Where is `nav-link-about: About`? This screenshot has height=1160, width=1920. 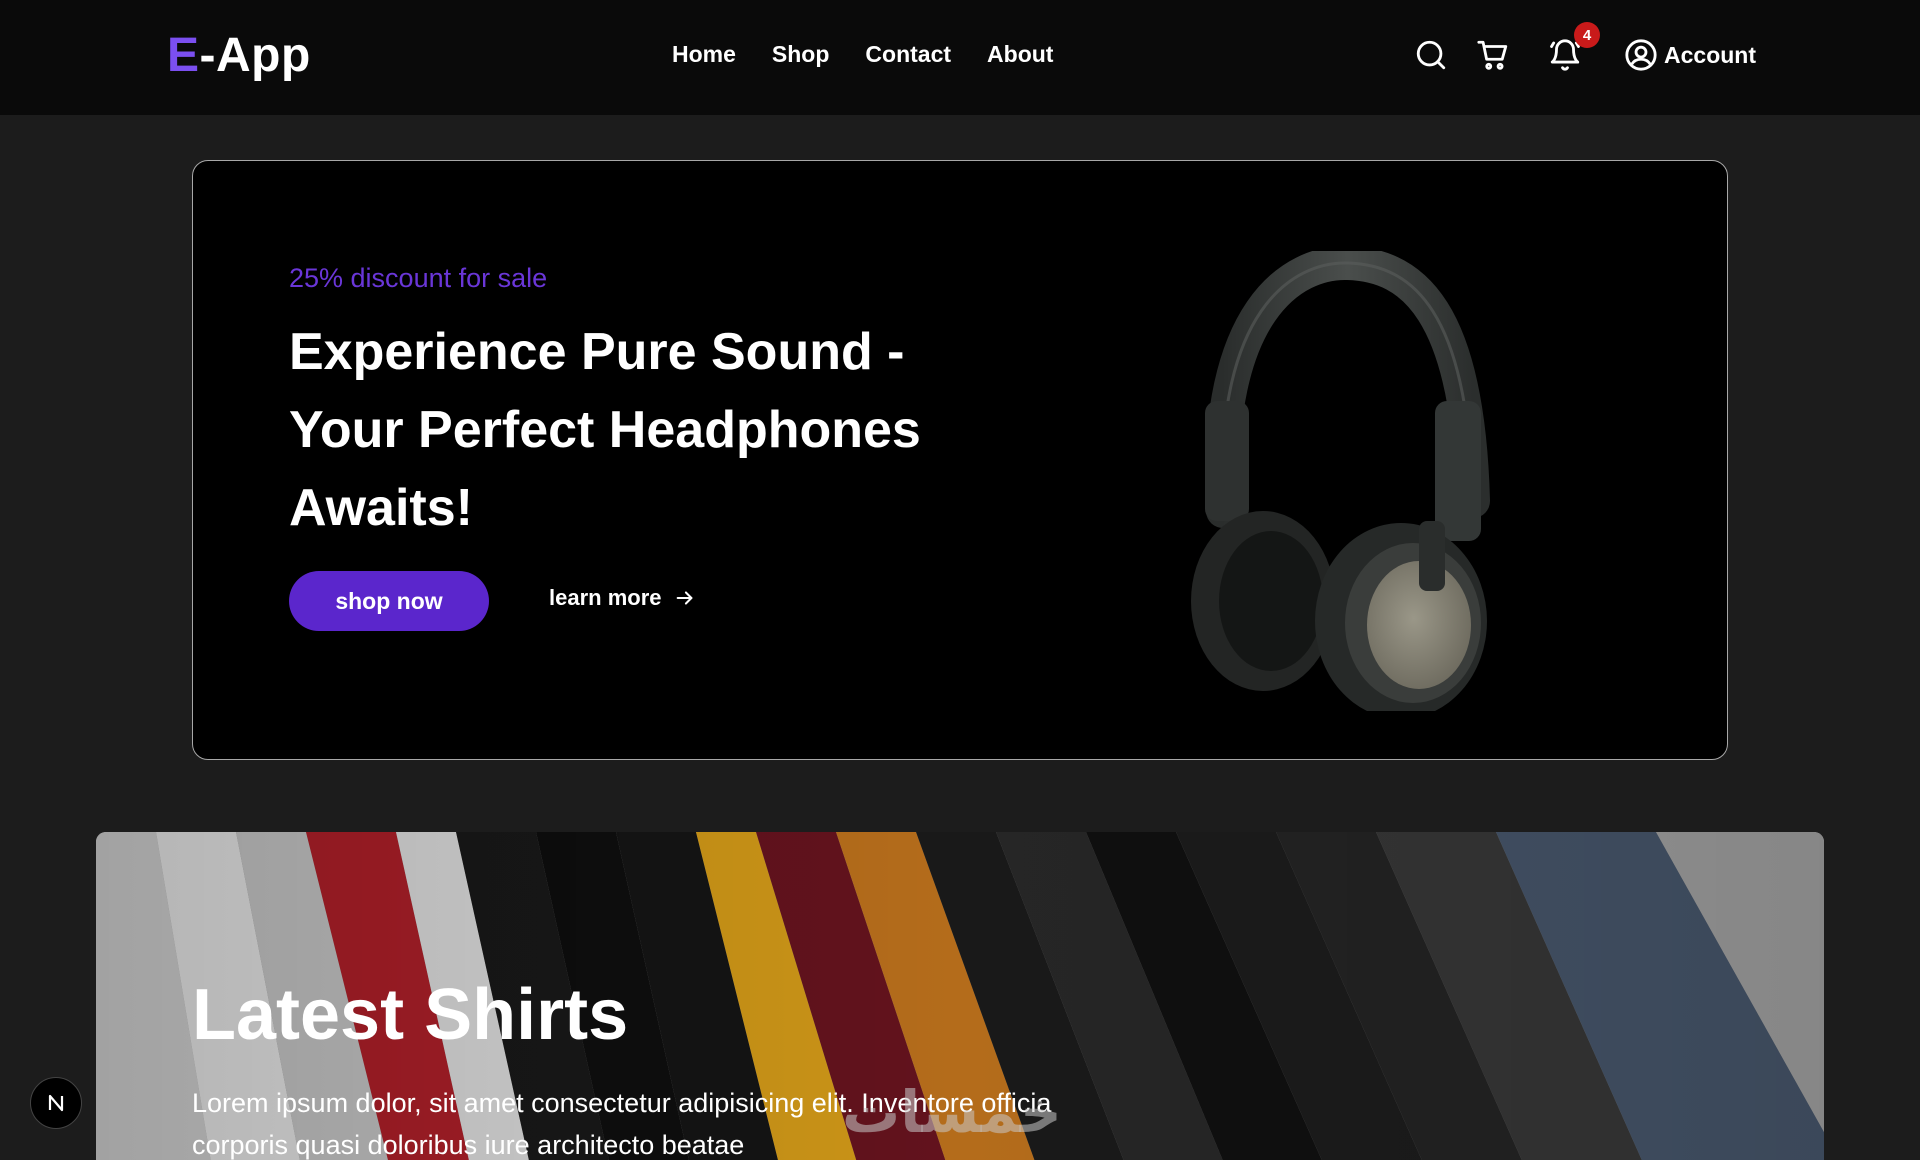 nav-link-about: About is located at coordinates (1020, 54).